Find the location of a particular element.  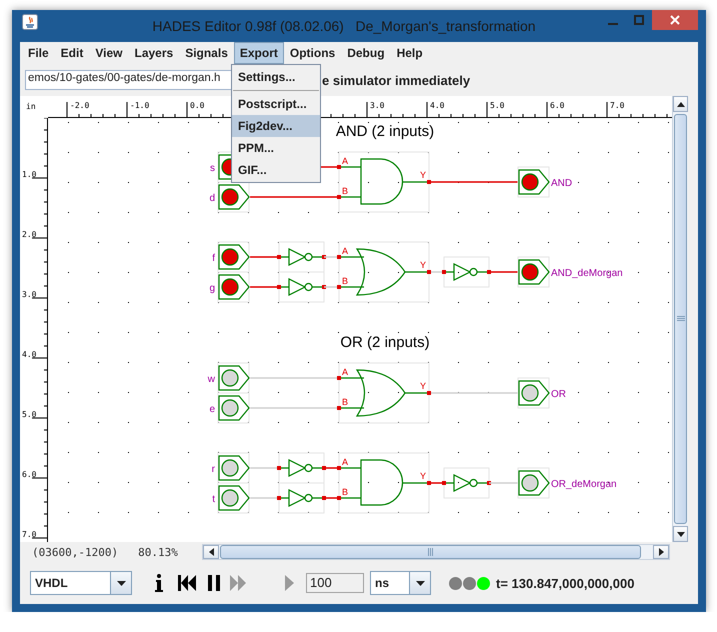

window-title: HADES Editor 0.98f (08.02.06) De_Morgan's_transformation is located at coordinates (344, 26).